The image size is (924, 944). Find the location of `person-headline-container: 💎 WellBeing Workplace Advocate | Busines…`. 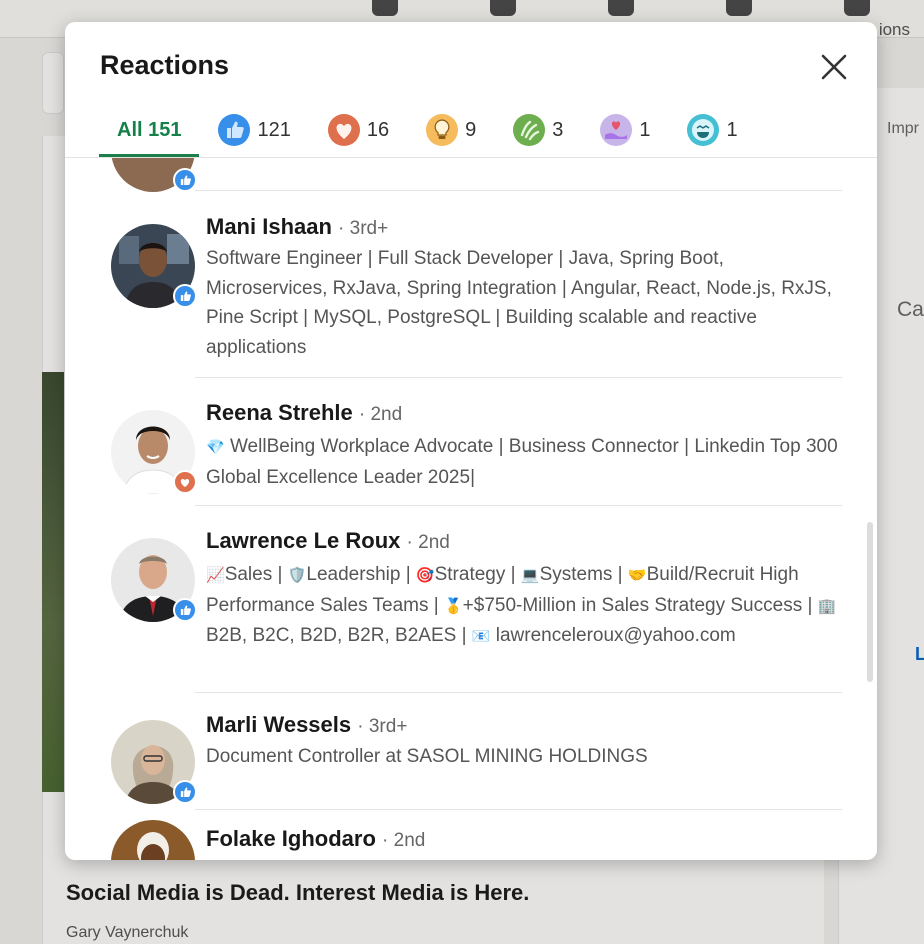

person-headline-container: 💎 WellBeing Workplace Advocate | Busines… is located at coordinates (526, 462).